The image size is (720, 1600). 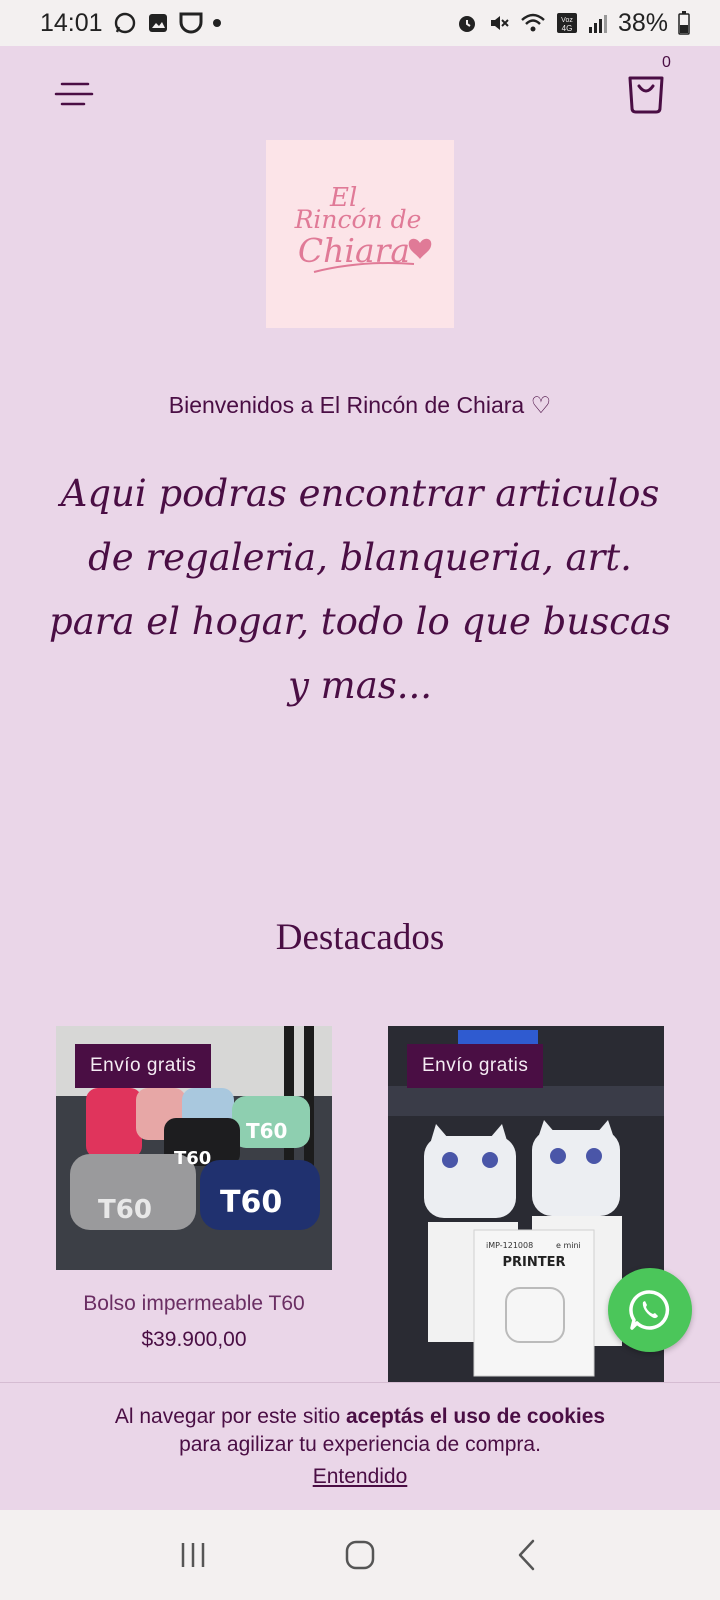 I want to click on printer-model-text: iMP-121008, so click(x=509, y=1245).